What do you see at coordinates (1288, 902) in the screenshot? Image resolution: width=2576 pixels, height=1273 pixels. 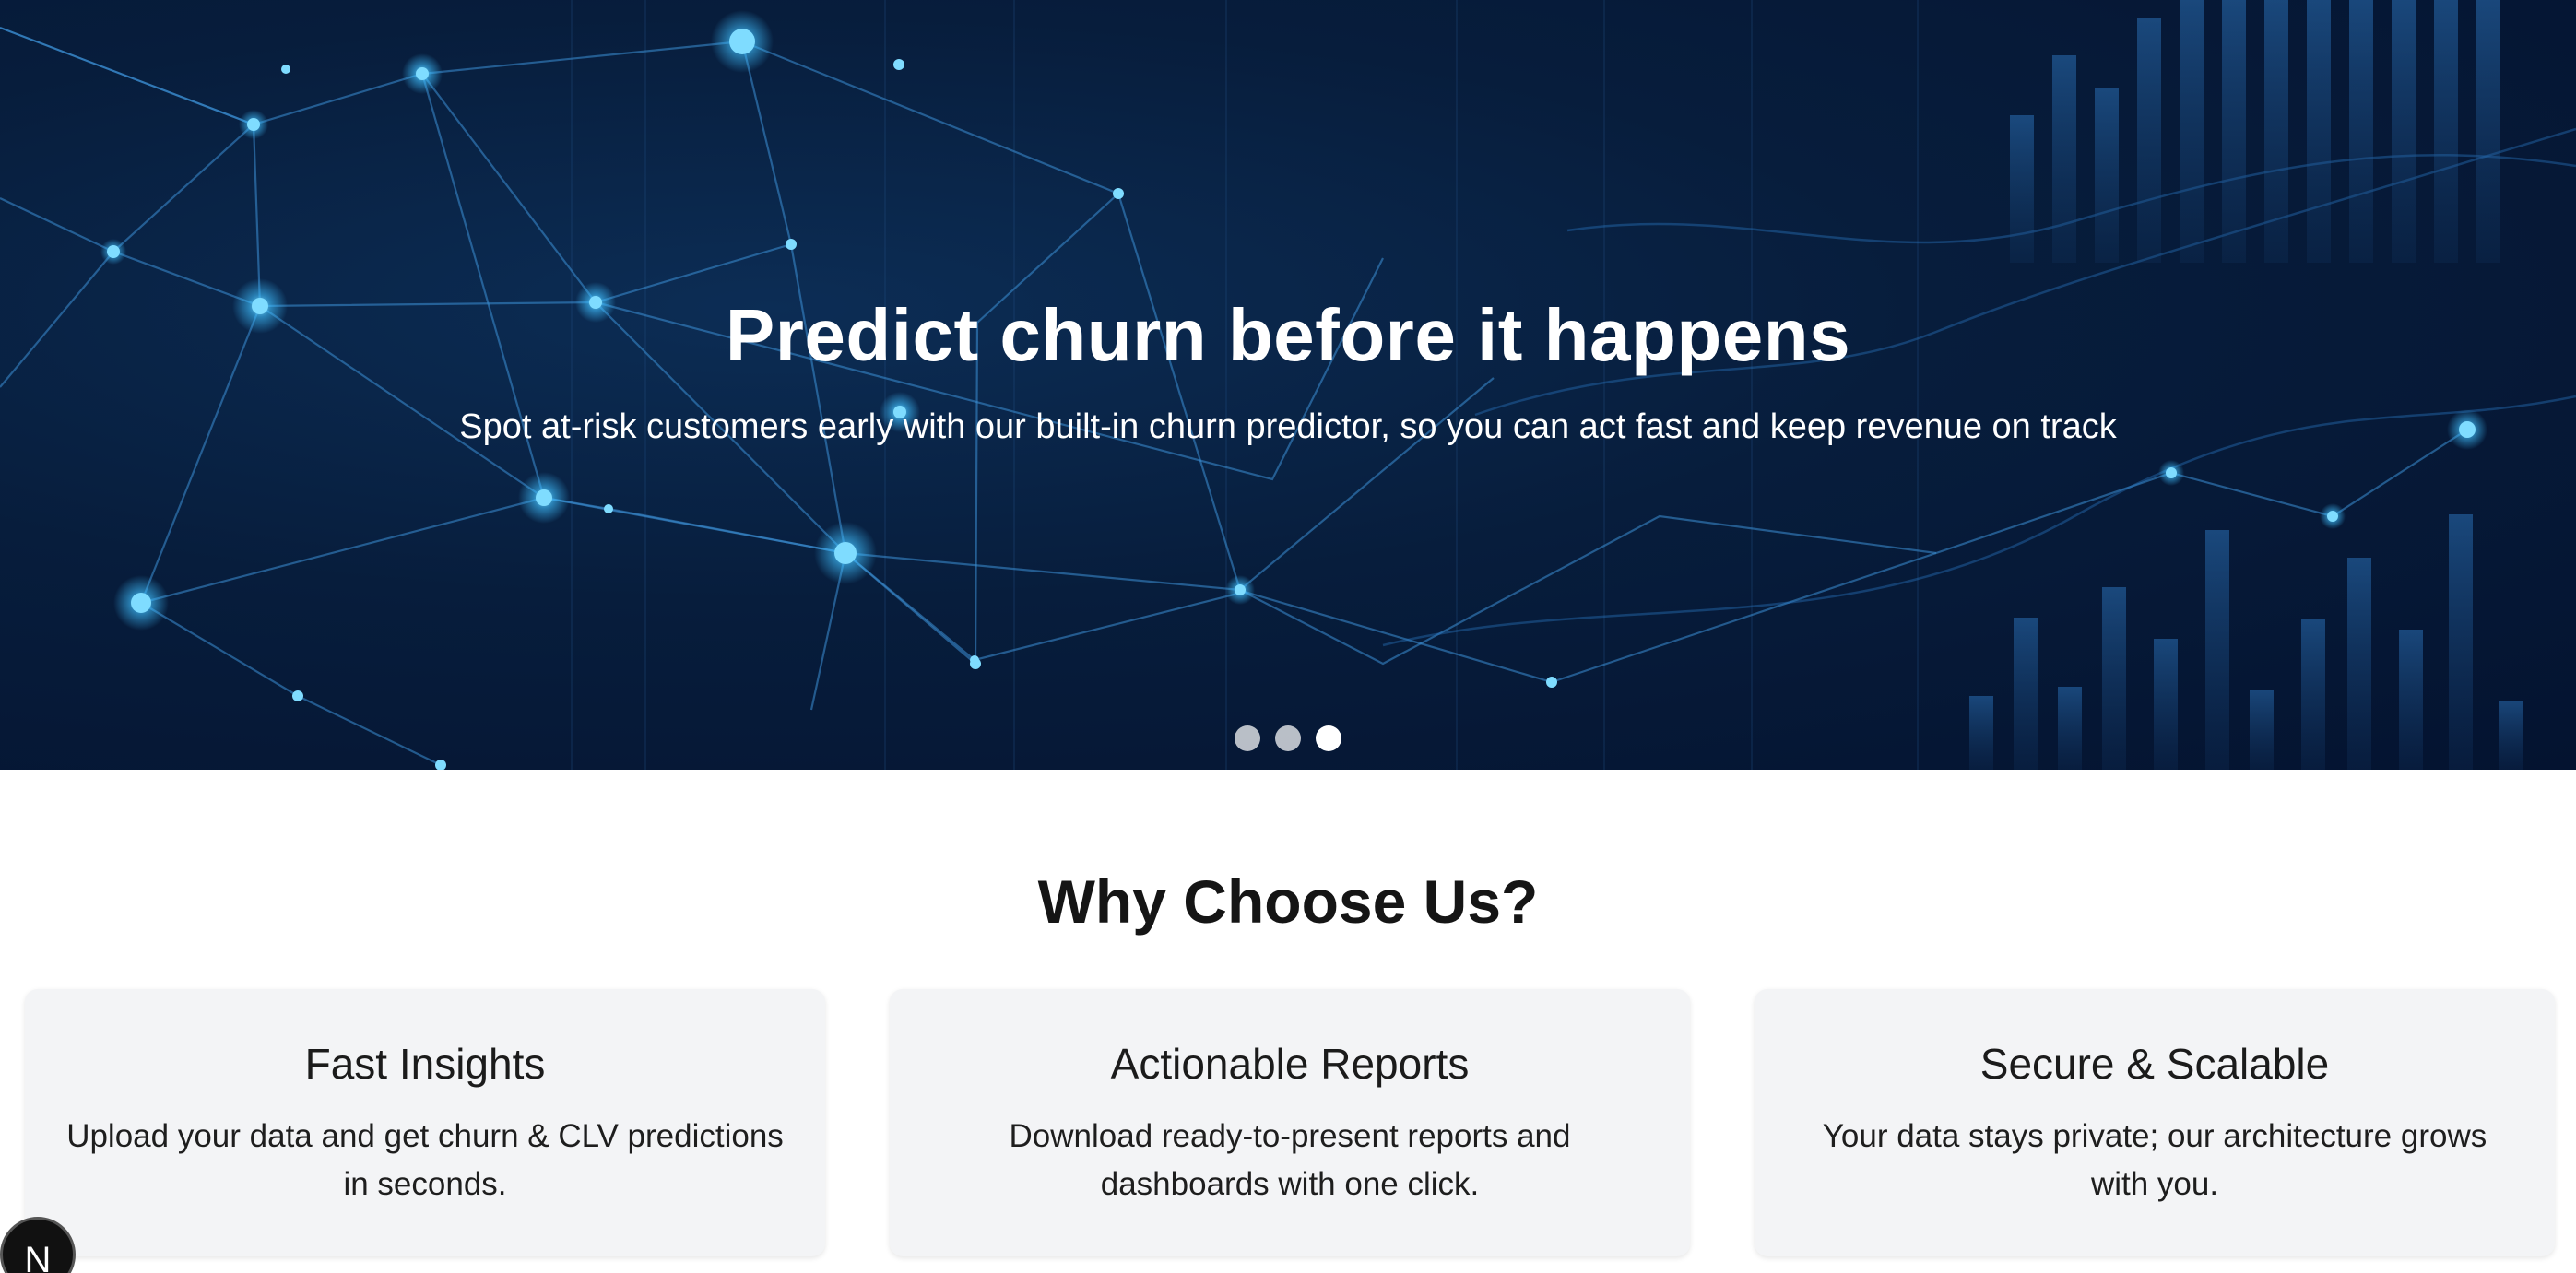 I see `section-title: Why Choose Us?` at bounding box center [1288, 902].